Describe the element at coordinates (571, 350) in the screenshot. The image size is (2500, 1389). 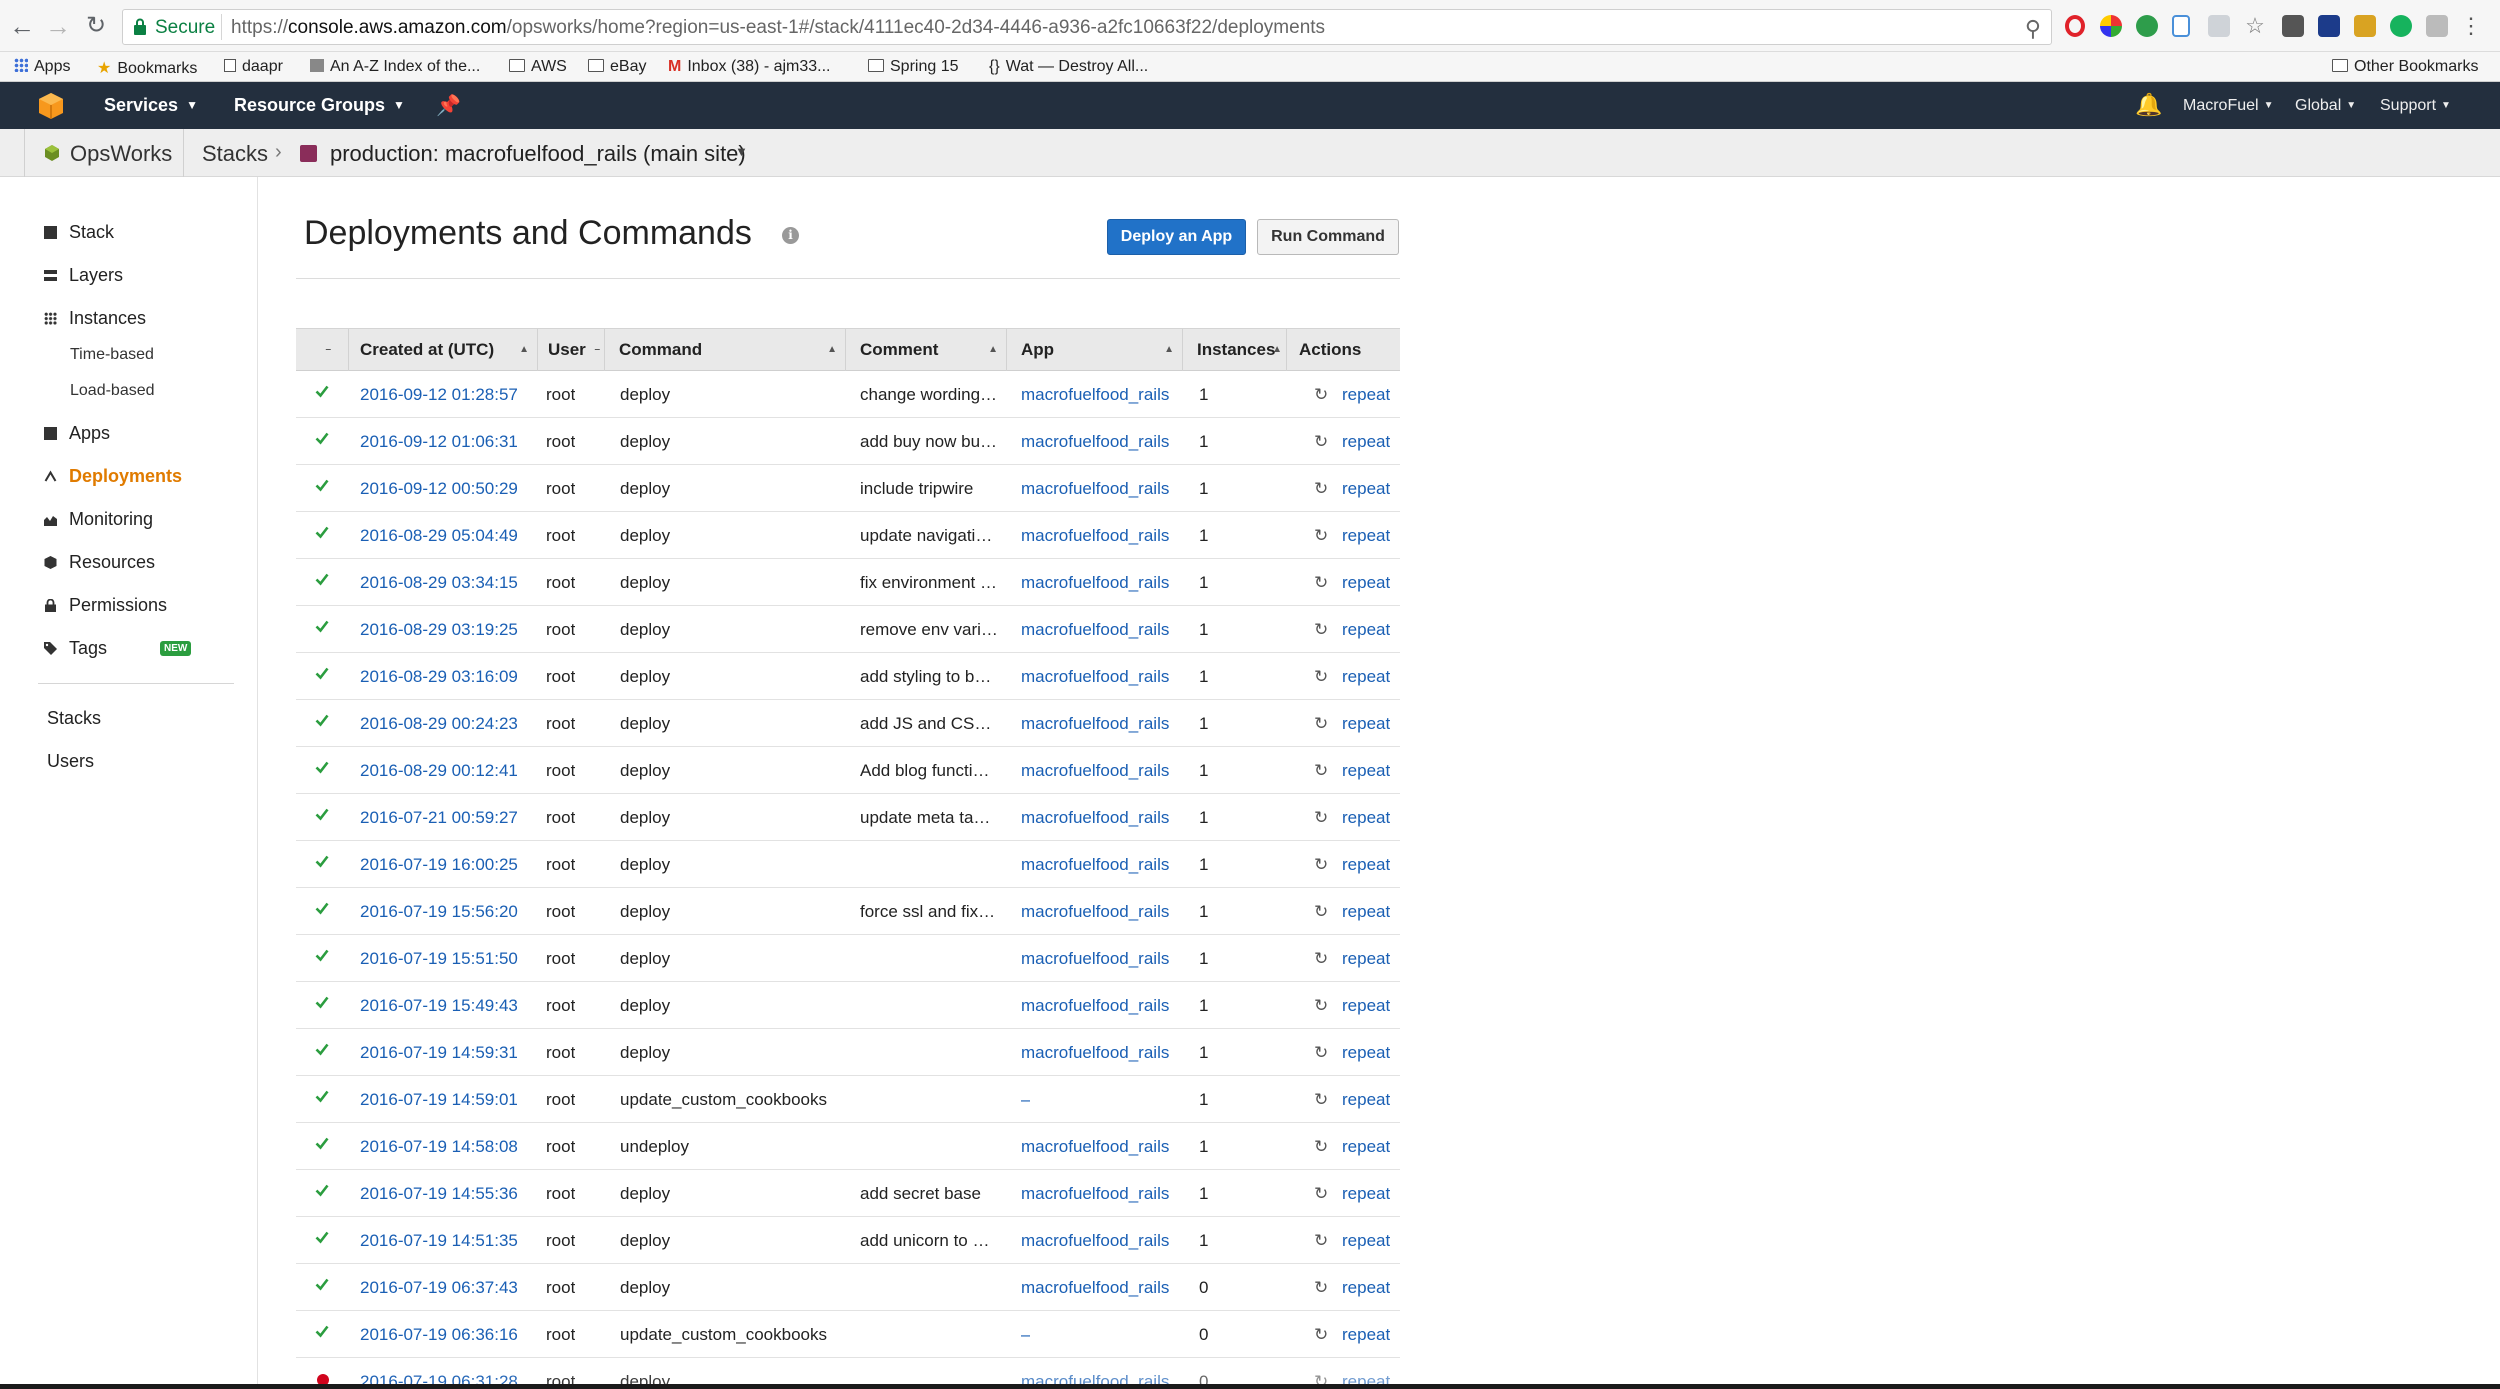
I see `column-header-user: User –` at that location.